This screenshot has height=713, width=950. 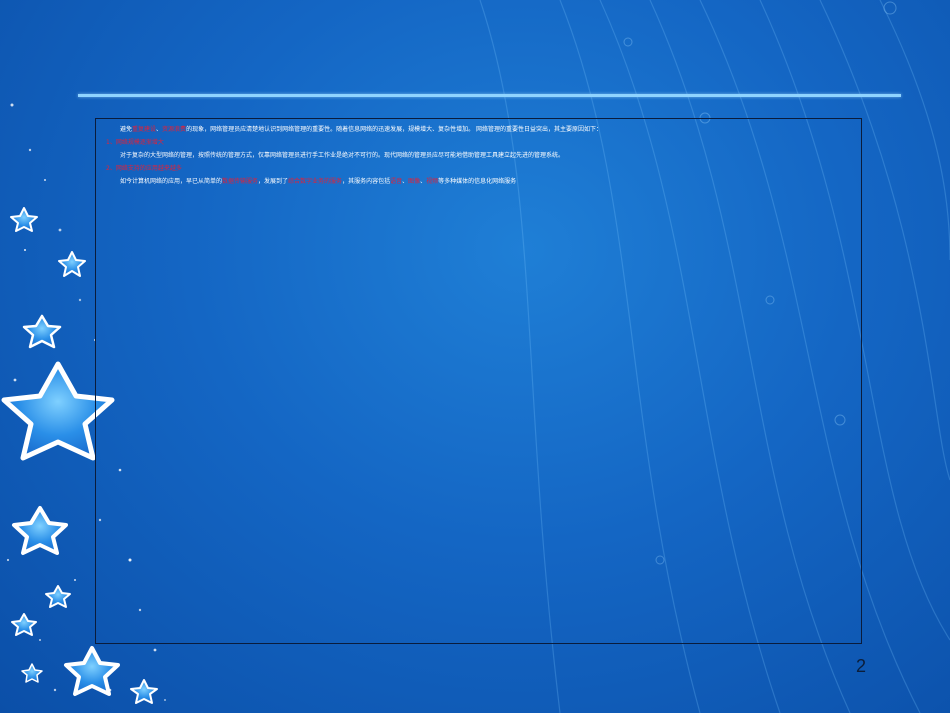 What do you see at coordinates (126, 129) in the screenshot?
I see `text-span: 避免` at bounding box center [126, 129].